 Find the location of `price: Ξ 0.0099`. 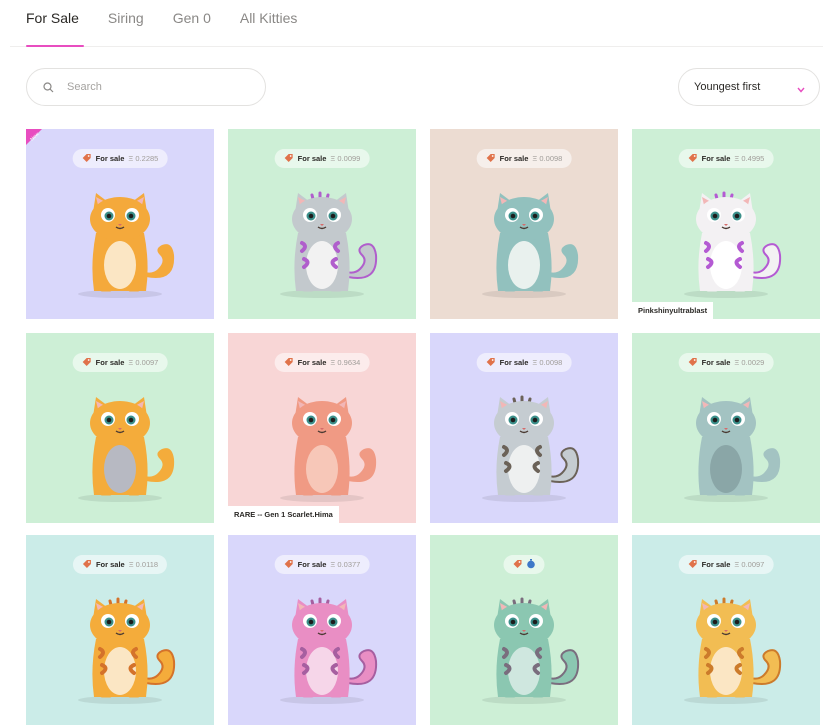

price: Ξ 0.0099 is located at coordinates (345, 158).